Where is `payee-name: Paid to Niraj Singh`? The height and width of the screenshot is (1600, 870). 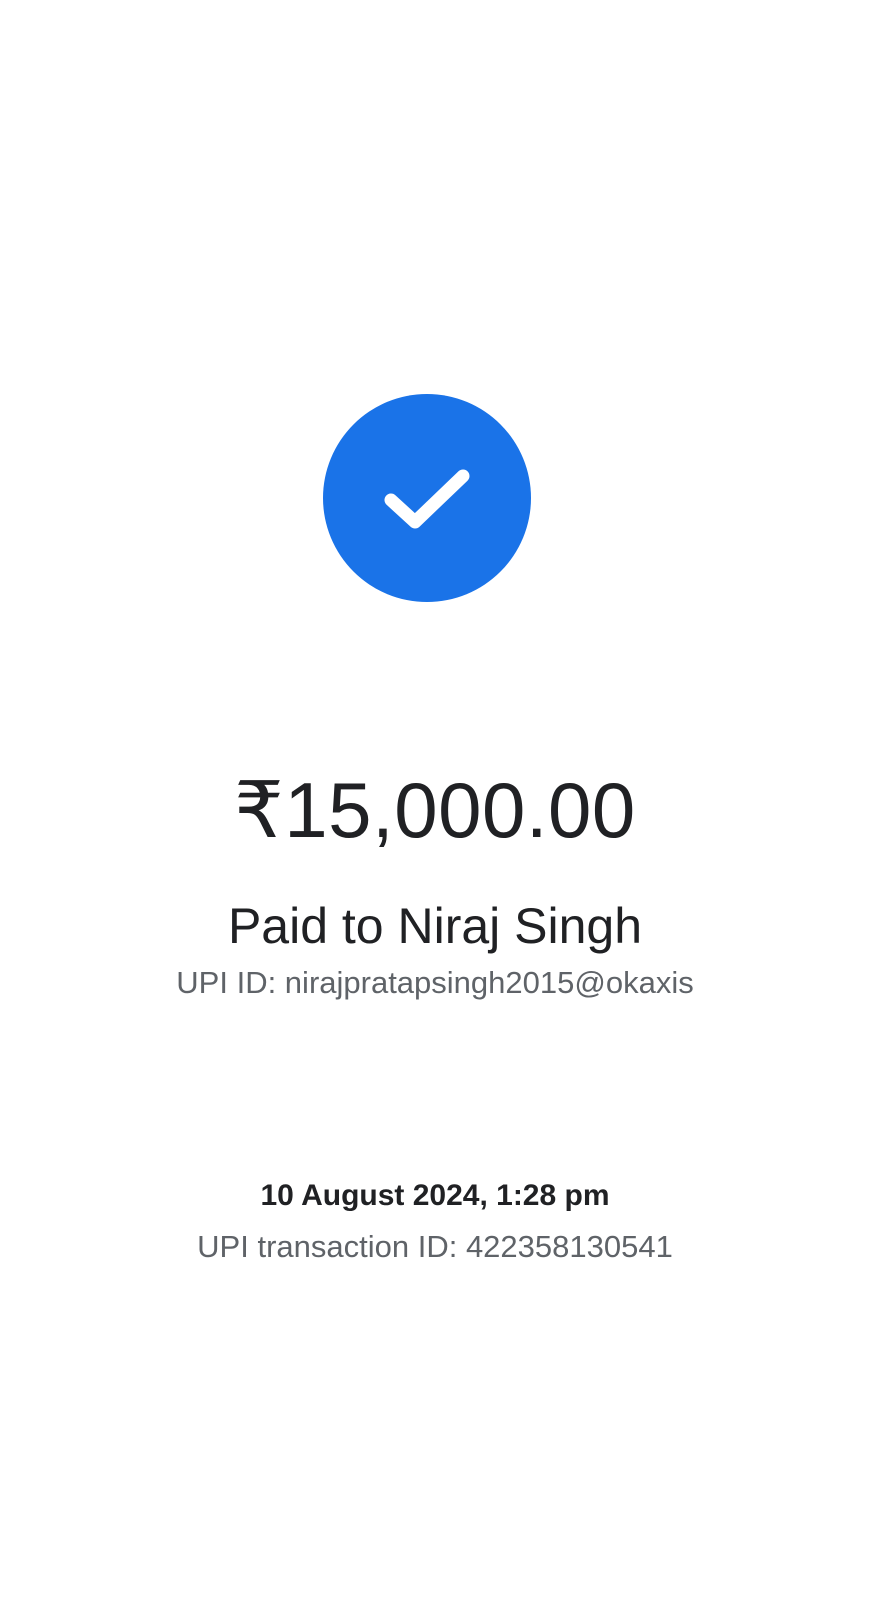
payee-name: Paid to Niraj Singh is located at coordinates (435, 926).